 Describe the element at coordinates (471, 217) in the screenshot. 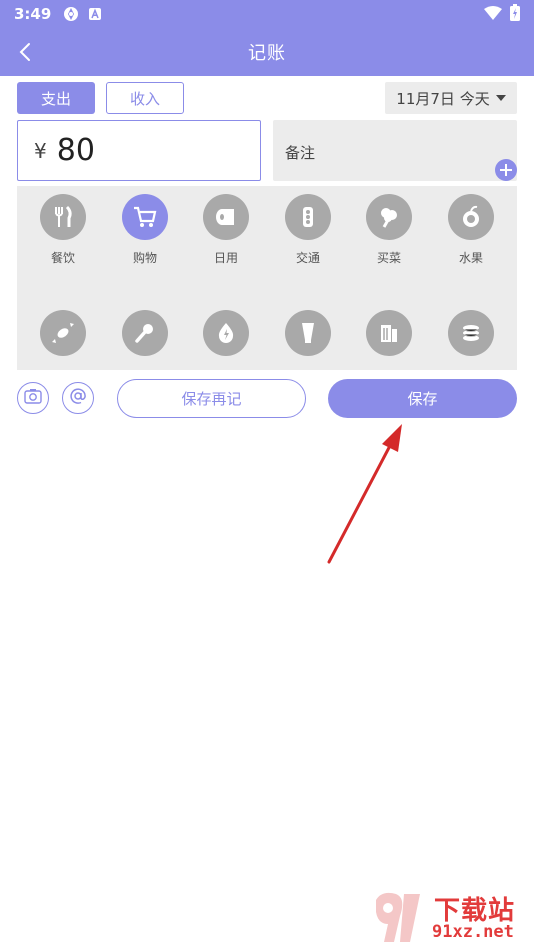

I see `fruit-icon` at that location.